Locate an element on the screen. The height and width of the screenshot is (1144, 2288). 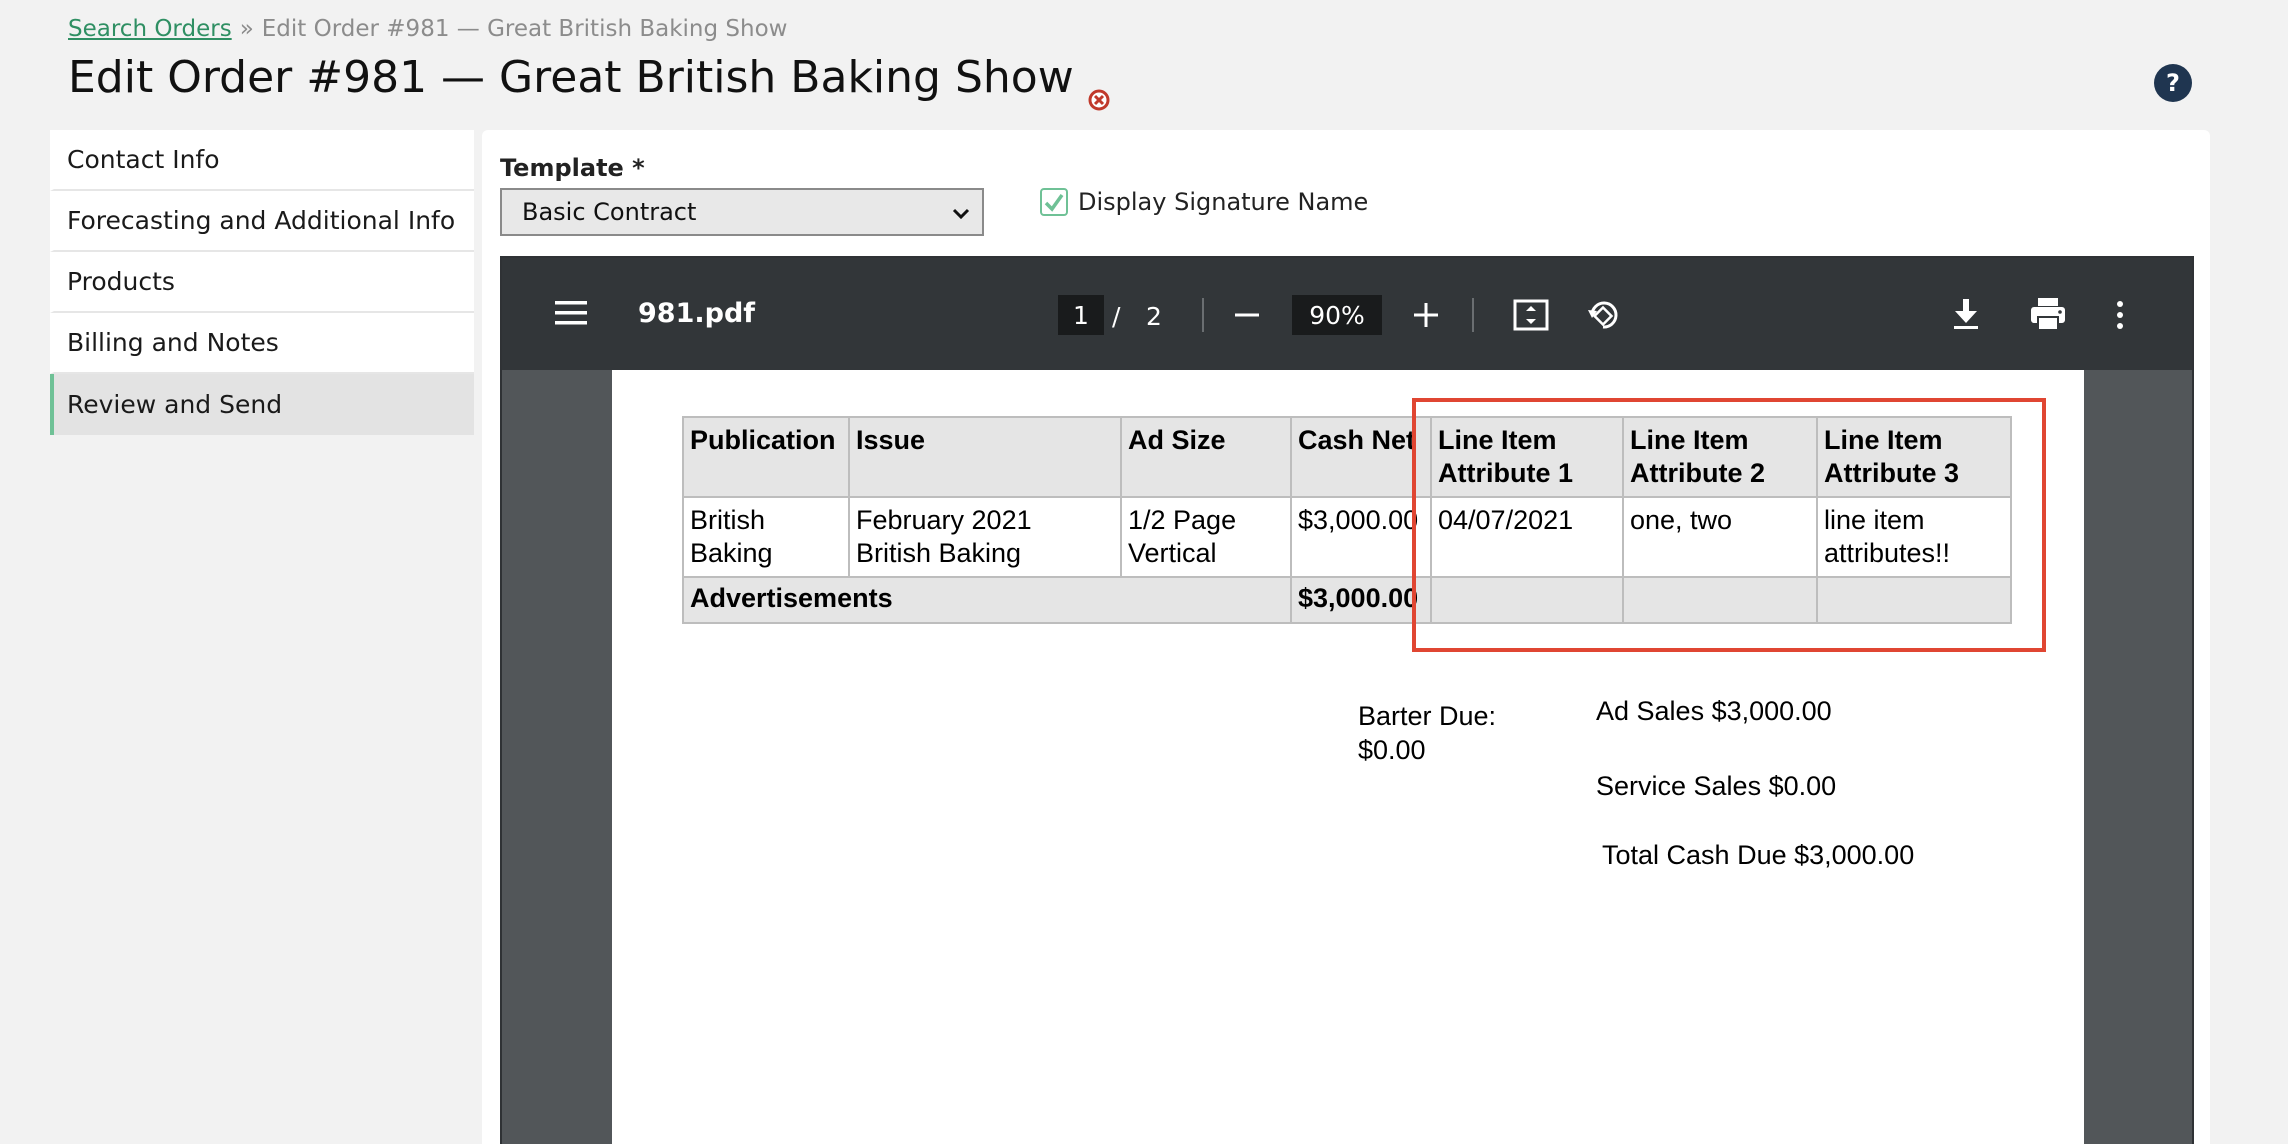
sidebar-item-label: Contact Info is located at coordinates (143, 159).